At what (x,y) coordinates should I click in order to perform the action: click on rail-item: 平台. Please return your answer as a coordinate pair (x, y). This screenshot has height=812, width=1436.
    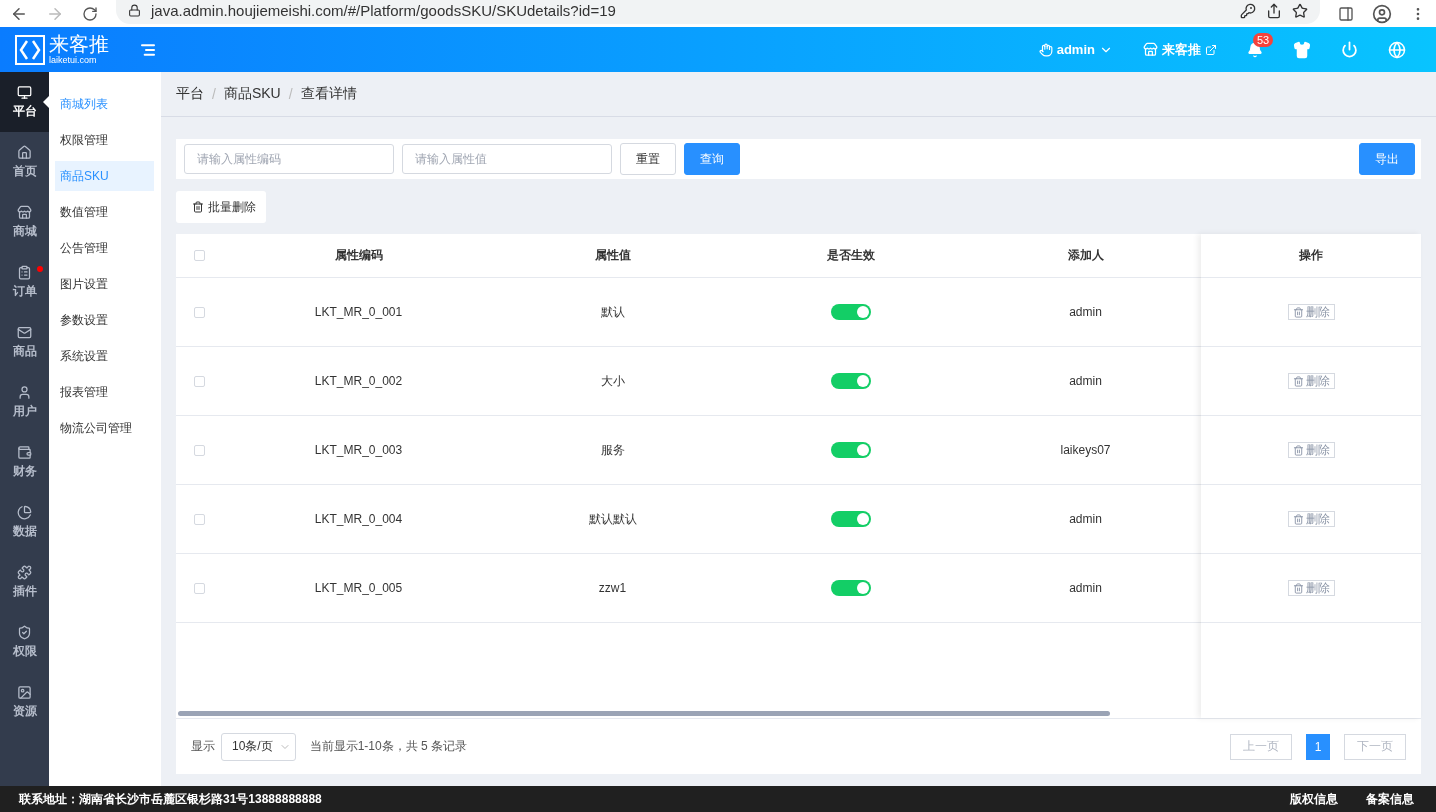
    Looking at the image, I should click on (24, 102).